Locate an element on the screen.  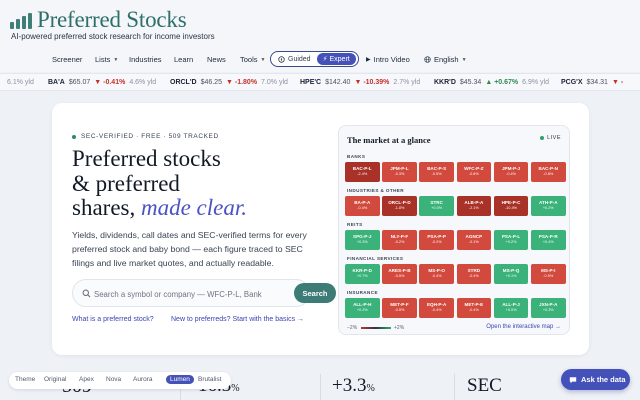
brand-name: Preferred Stocks is located at coordinates (112, 19).